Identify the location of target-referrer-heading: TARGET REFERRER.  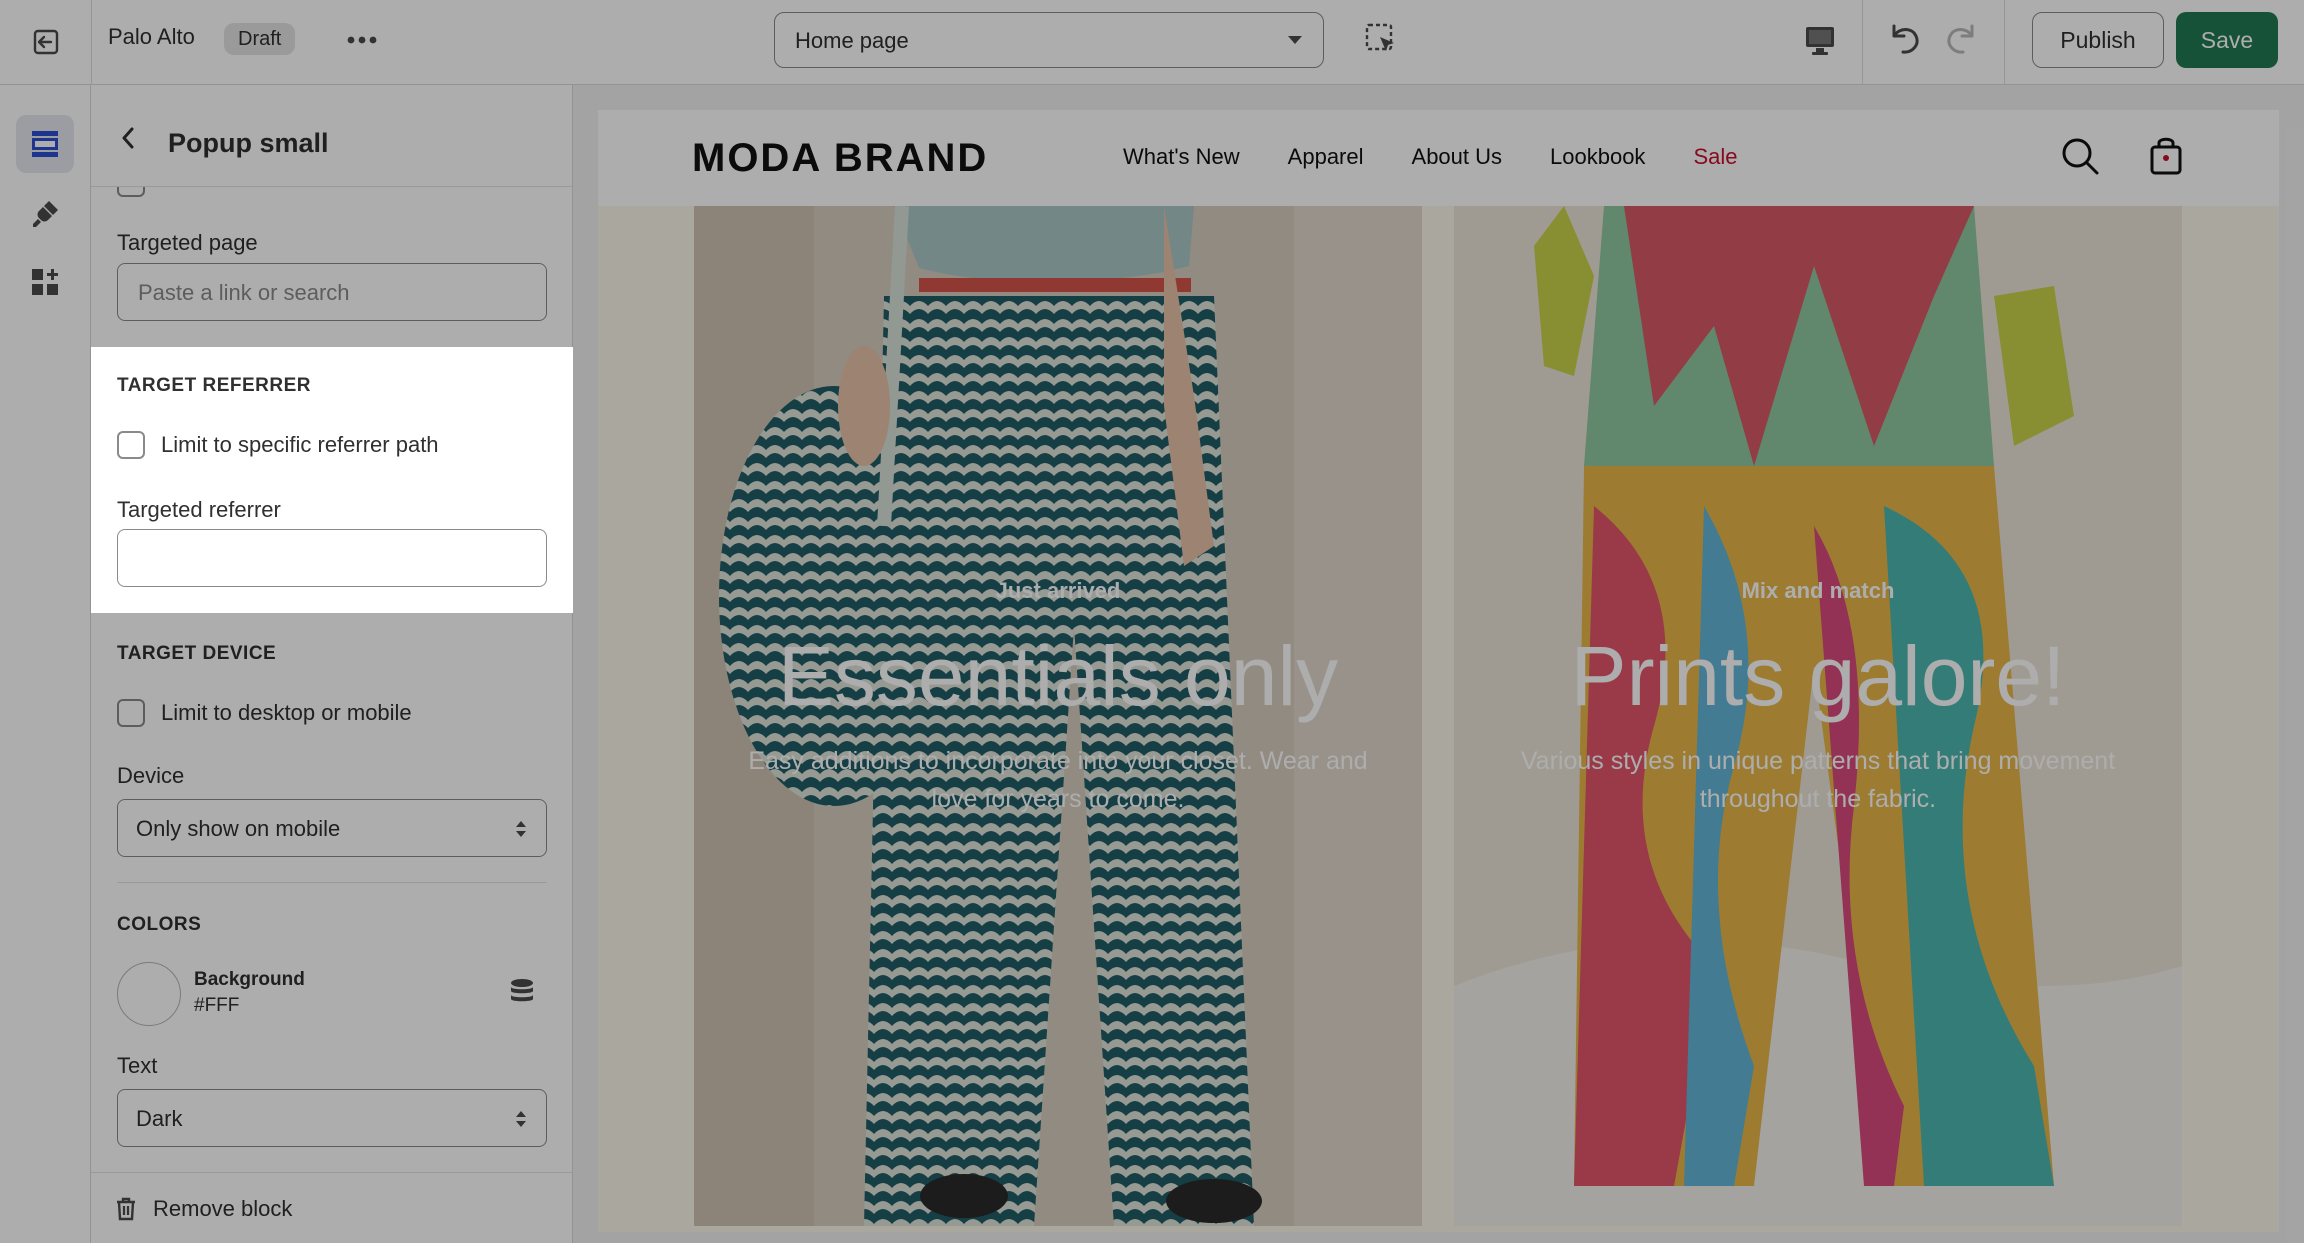
(214, 385).